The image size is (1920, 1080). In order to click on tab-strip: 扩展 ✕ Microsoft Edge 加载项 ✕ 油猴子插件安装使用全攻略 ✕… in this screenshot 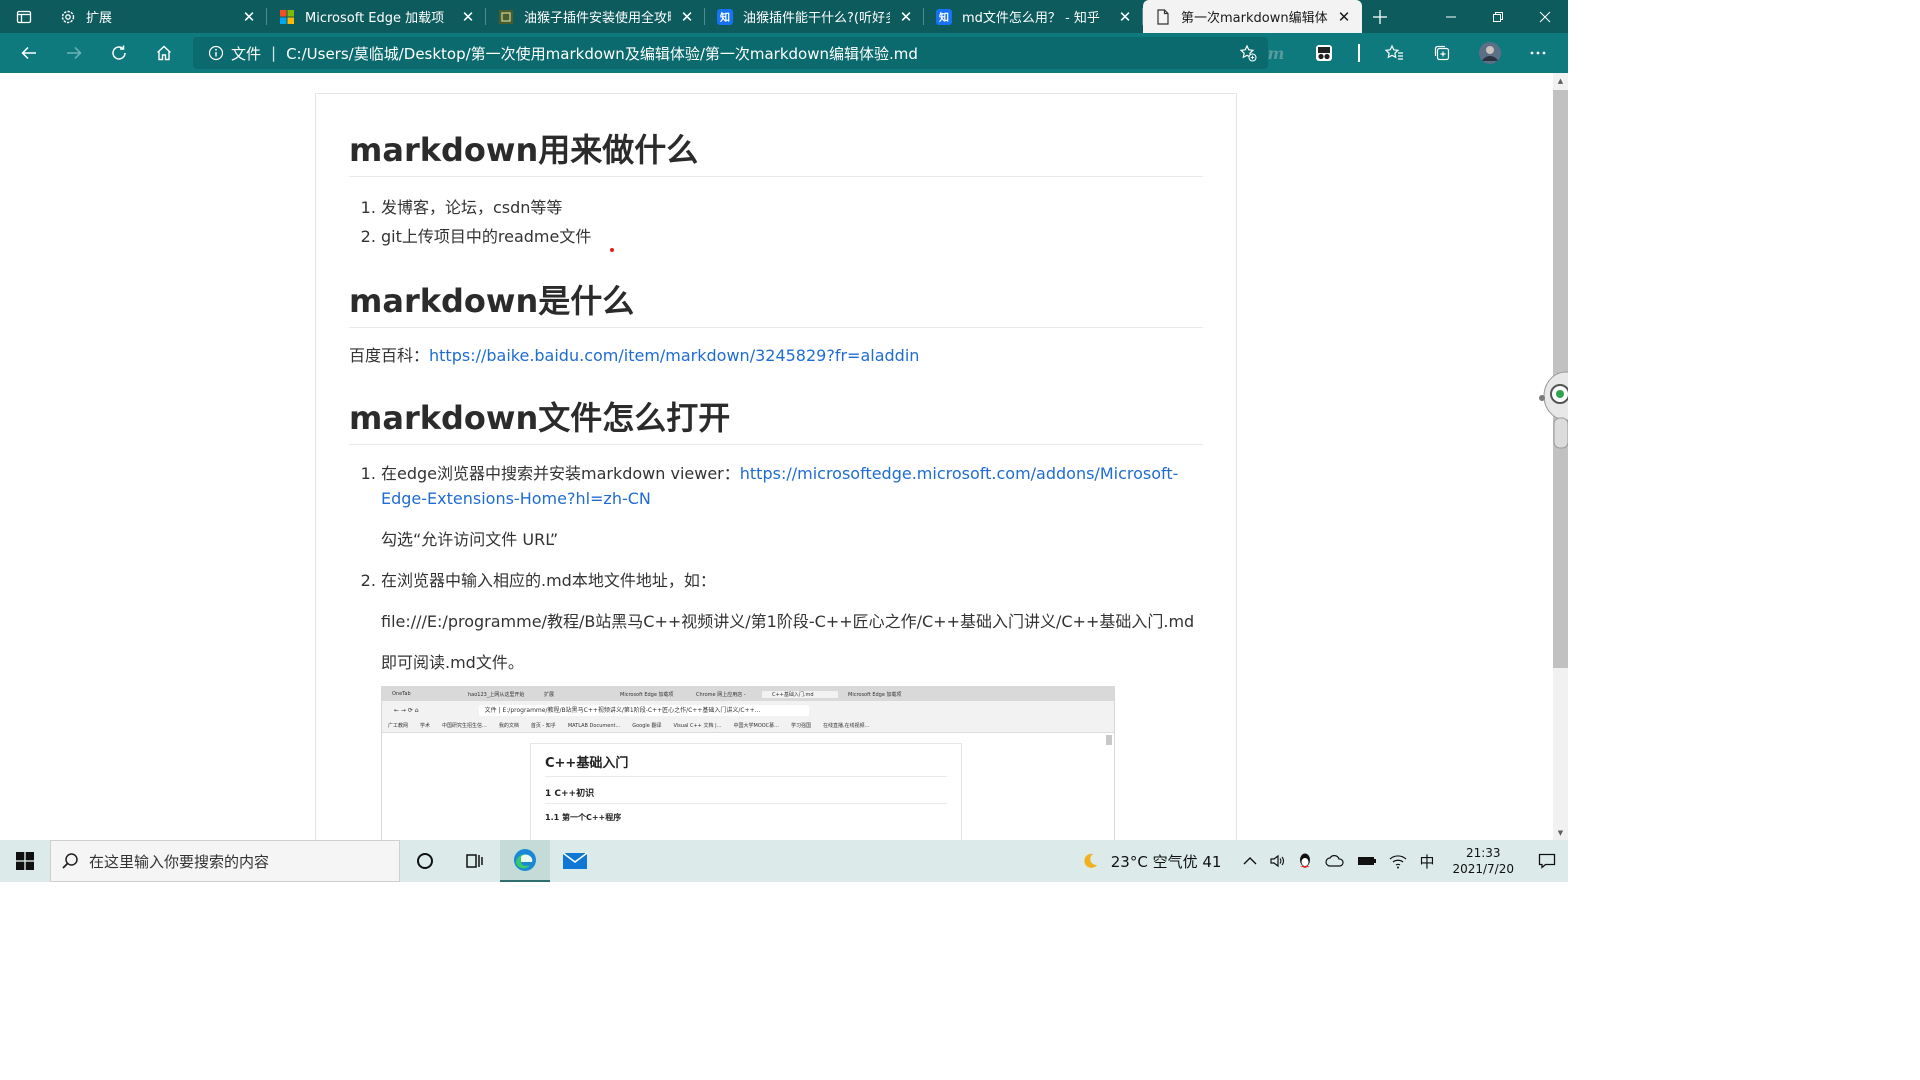, I will do `click(784, 16)`.